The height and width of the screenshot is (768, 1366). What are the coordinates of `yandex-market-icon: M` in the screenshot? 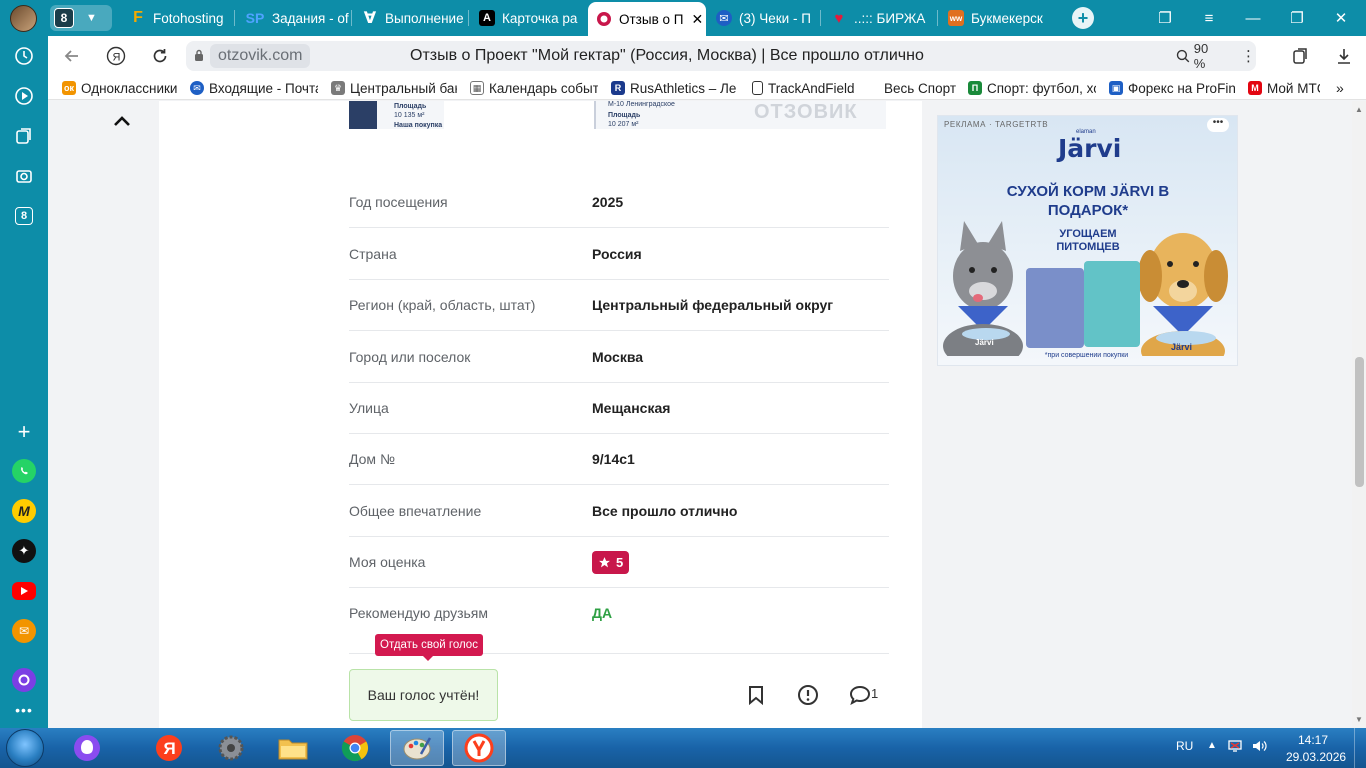 It's located at (24, 511).